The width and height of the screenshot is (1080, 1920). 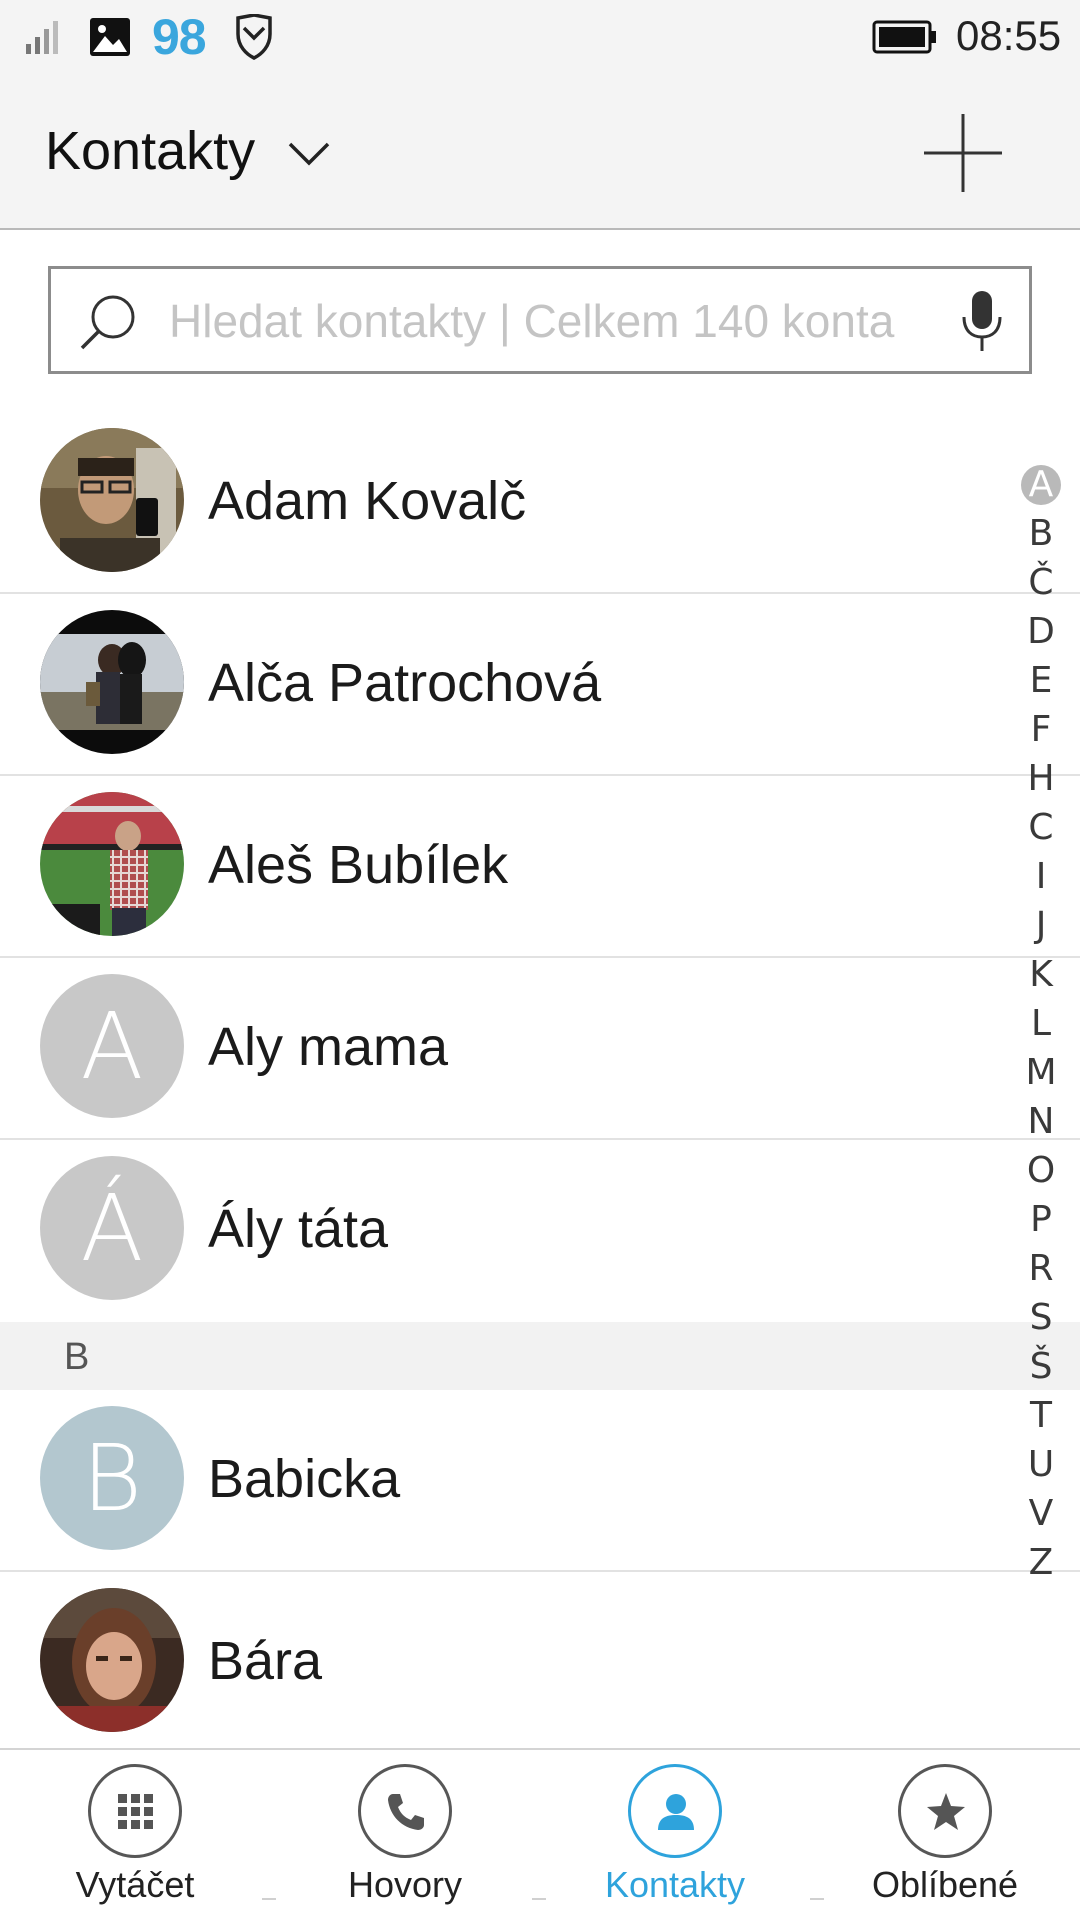 I want to click on bottom-navigation: Vytáčet Hovory Kontakty Oblíbené, so click(x=540, y=1834).